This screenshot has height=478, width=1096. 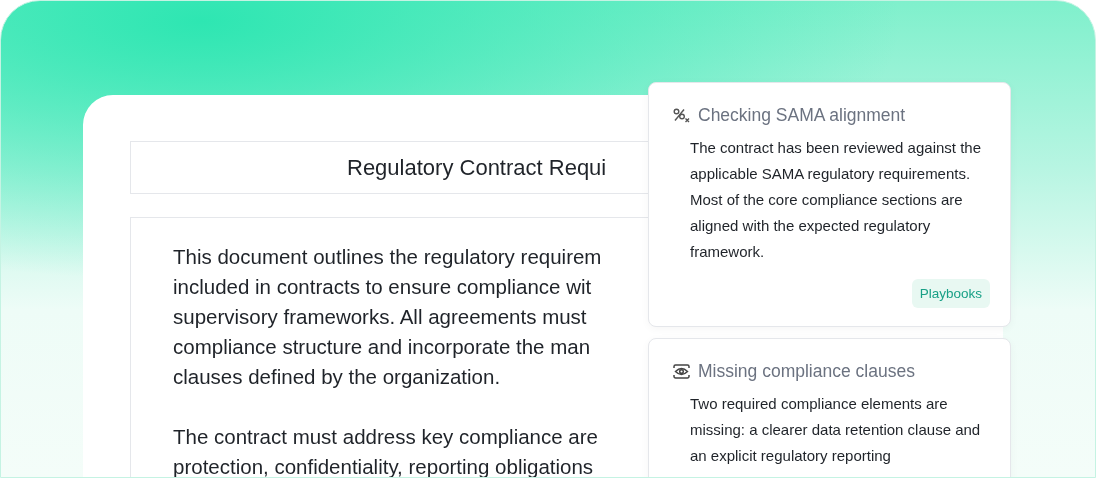 I want to click on document-text-line: The contract must address key compliance are, so click(x=385, y=437).